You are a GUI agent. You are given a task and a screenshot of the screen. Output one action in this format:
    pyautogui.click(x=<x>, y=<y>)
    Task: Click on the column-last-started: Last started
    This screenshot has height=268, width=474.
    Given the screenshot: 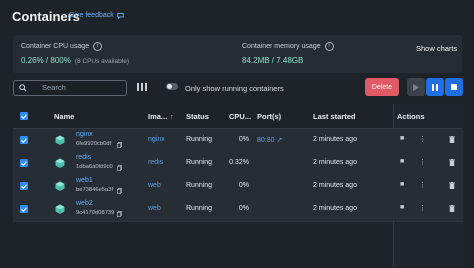 What is the action you would take?
    pyautogui.click(x=334, y=116)
    